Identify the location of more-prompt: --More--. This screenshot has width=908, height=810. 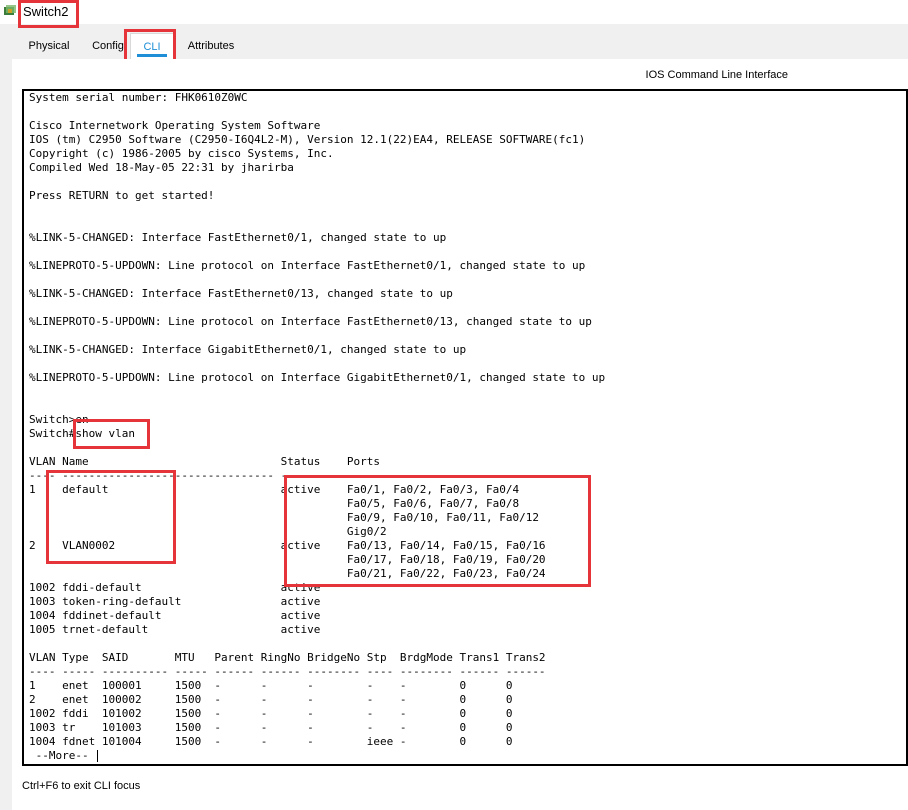
(62, 755).